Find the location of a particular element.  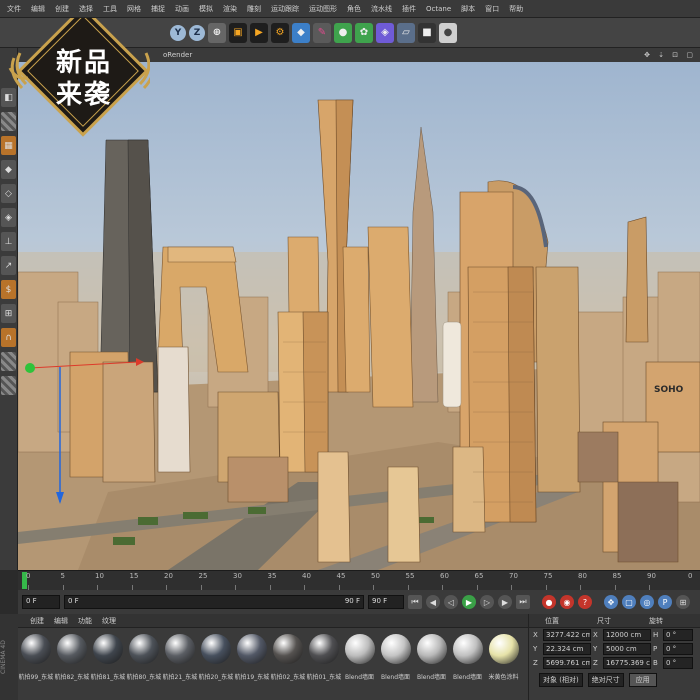

render-picture-viewer-icon: ▶ is located at coordinates (259, 32).